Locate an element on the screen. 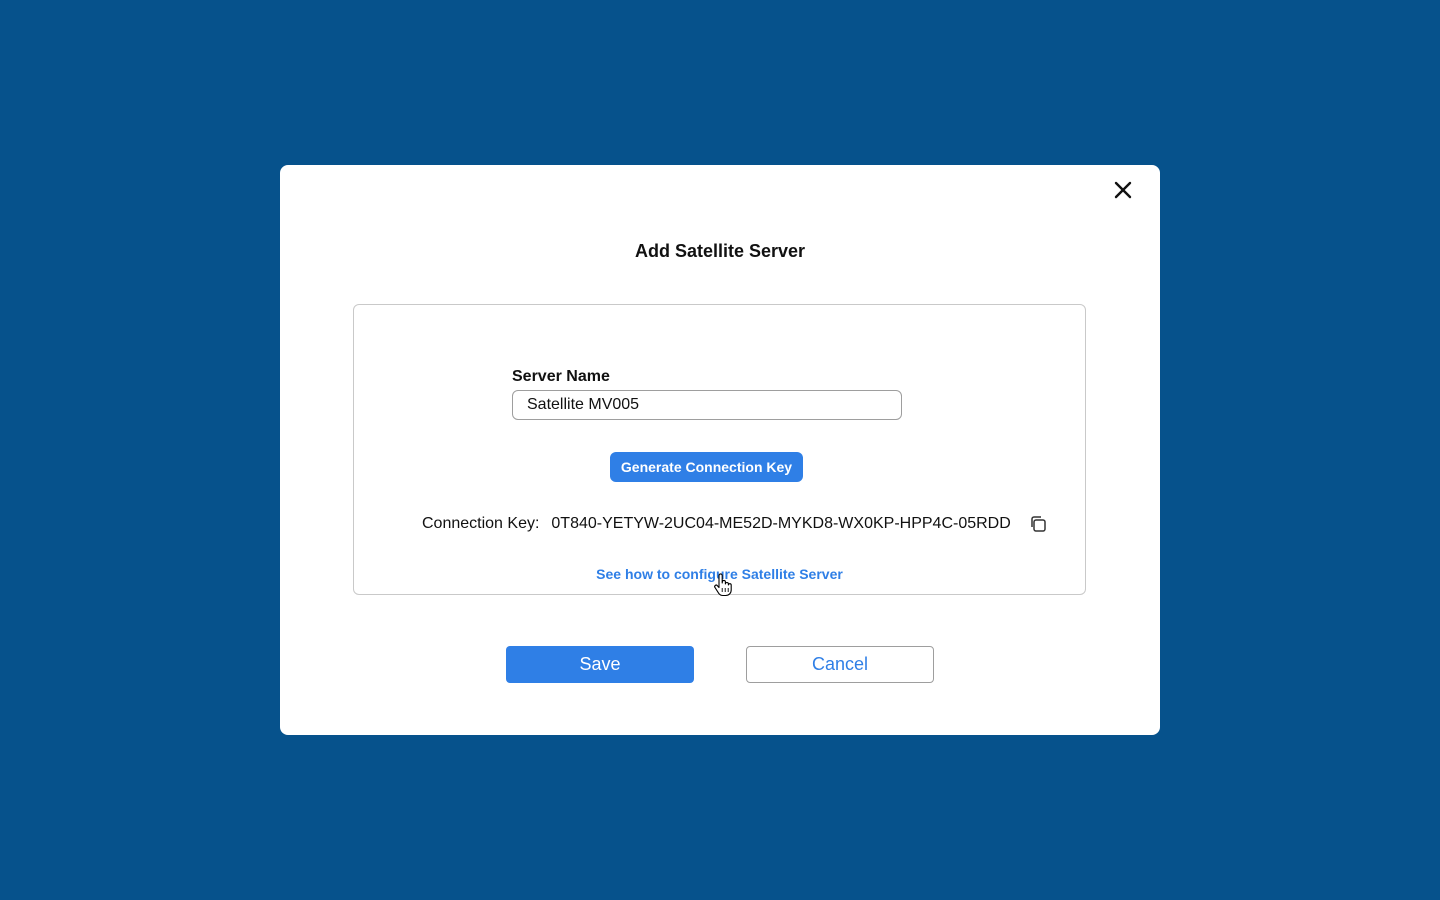 The image size is (1440, 900). dialog-title: Add Satellite Server is located at coordinates (720, 251).